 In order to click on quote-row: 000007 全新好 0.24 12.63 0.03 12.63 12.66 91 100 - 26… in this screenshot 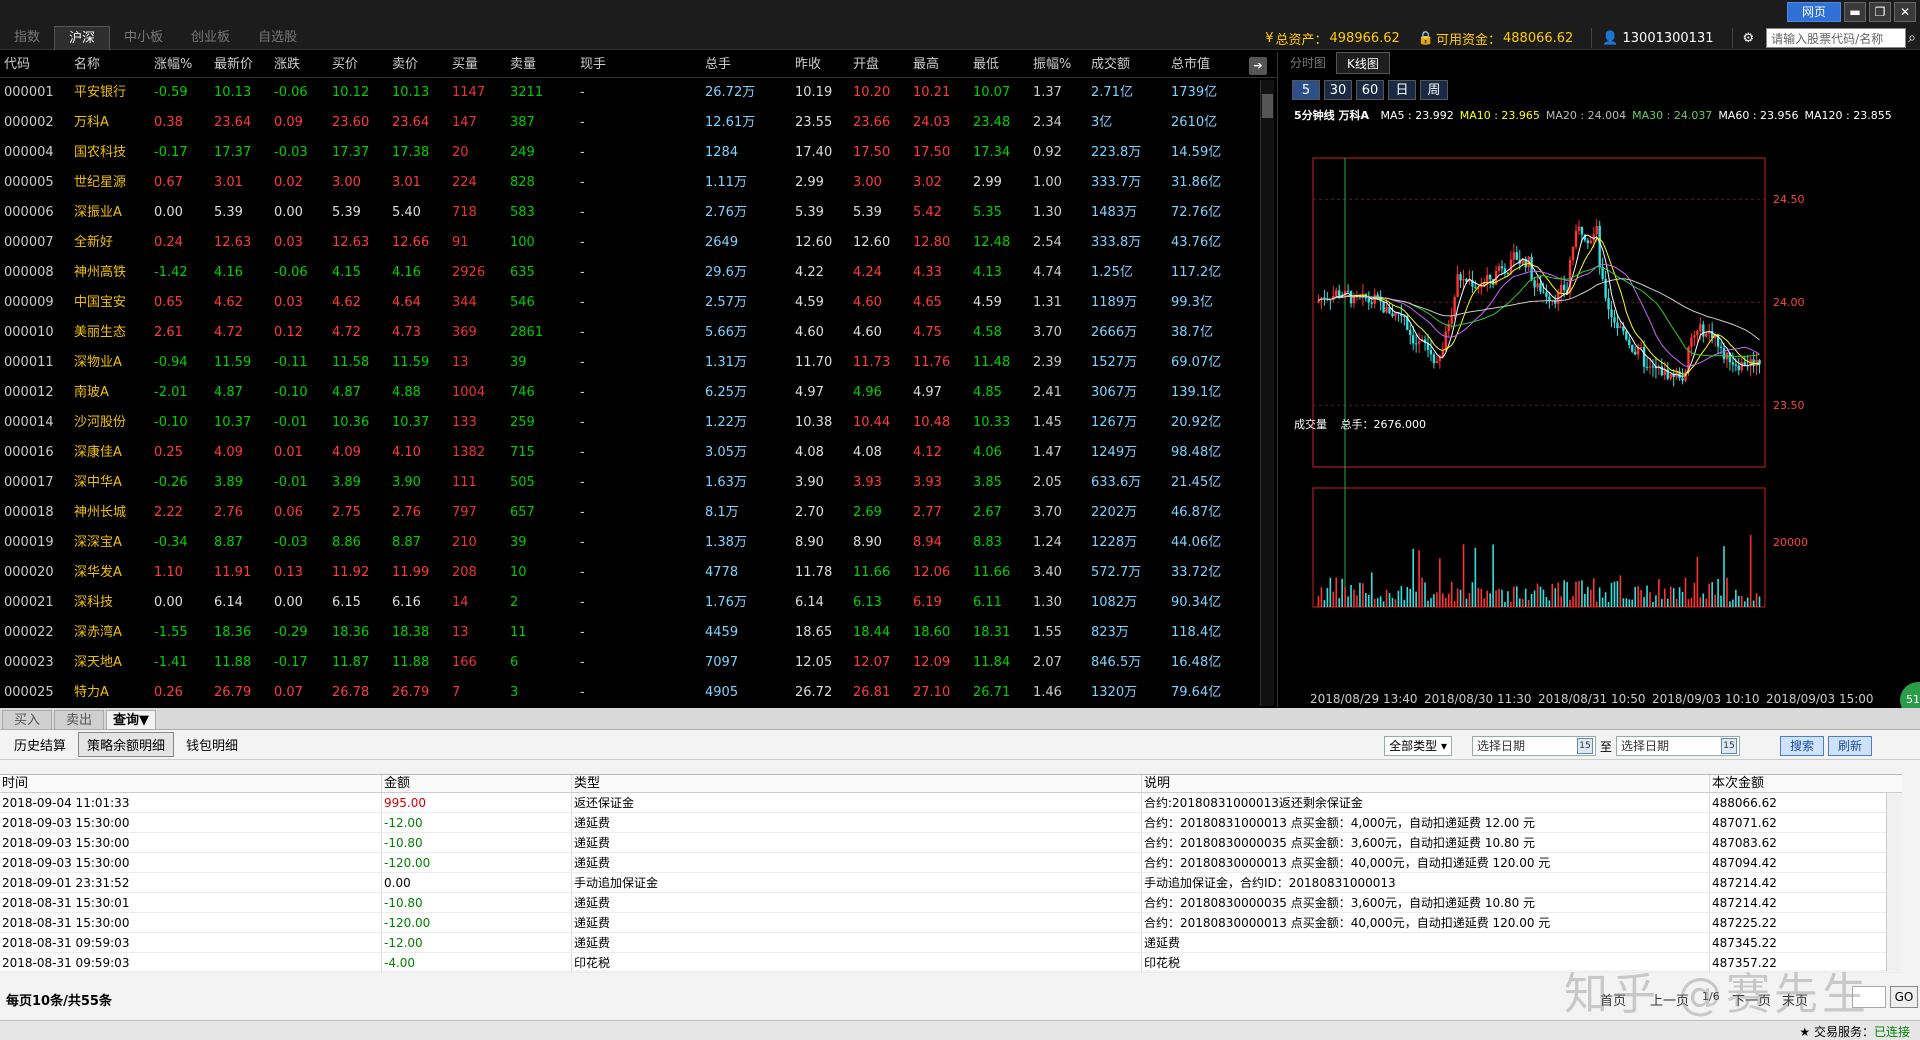, I will do `click(638, 243)`.